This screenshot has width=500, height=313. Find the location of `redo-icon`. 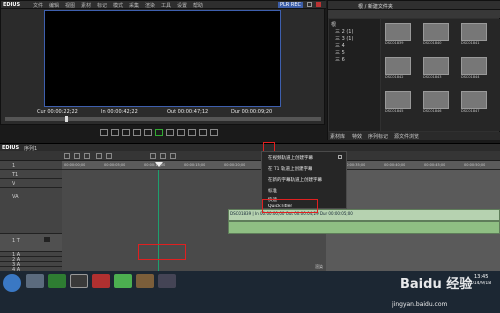

redo-icon is located at coordinates (109, 156).